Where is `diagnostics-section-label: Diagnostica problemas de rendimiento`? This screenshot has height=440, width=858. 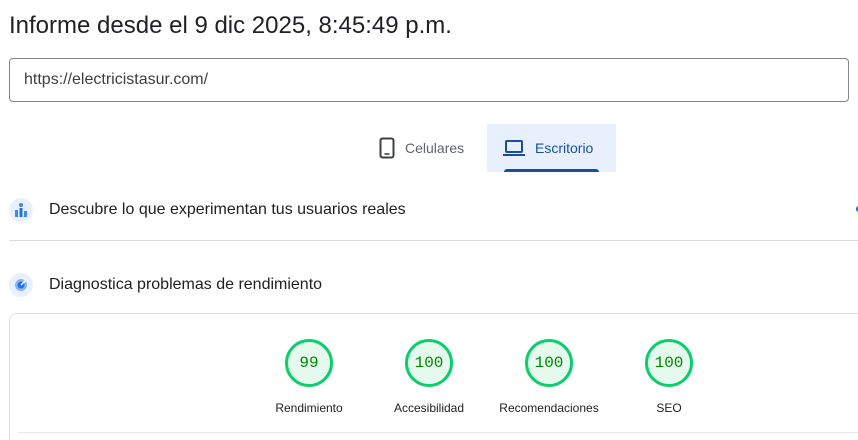
diagnostics-section-label: Diagnostica problemas de rendimiento is located at coordinates (186, 284).